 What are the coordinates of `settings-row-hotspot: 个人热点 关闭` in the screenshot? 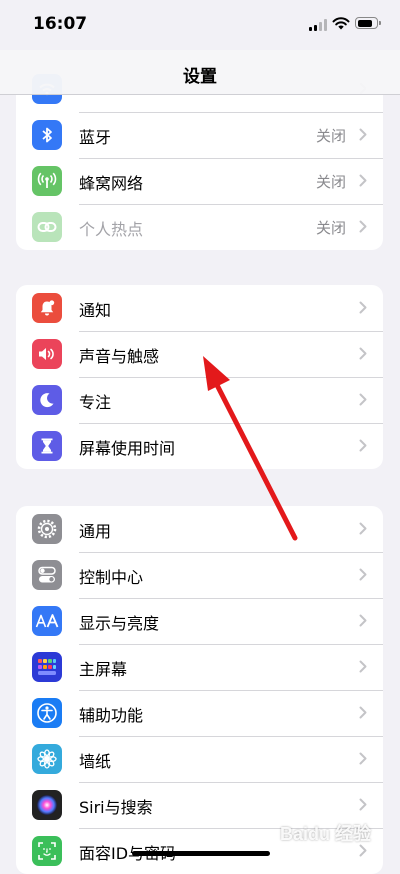 It's located at (199, 227).